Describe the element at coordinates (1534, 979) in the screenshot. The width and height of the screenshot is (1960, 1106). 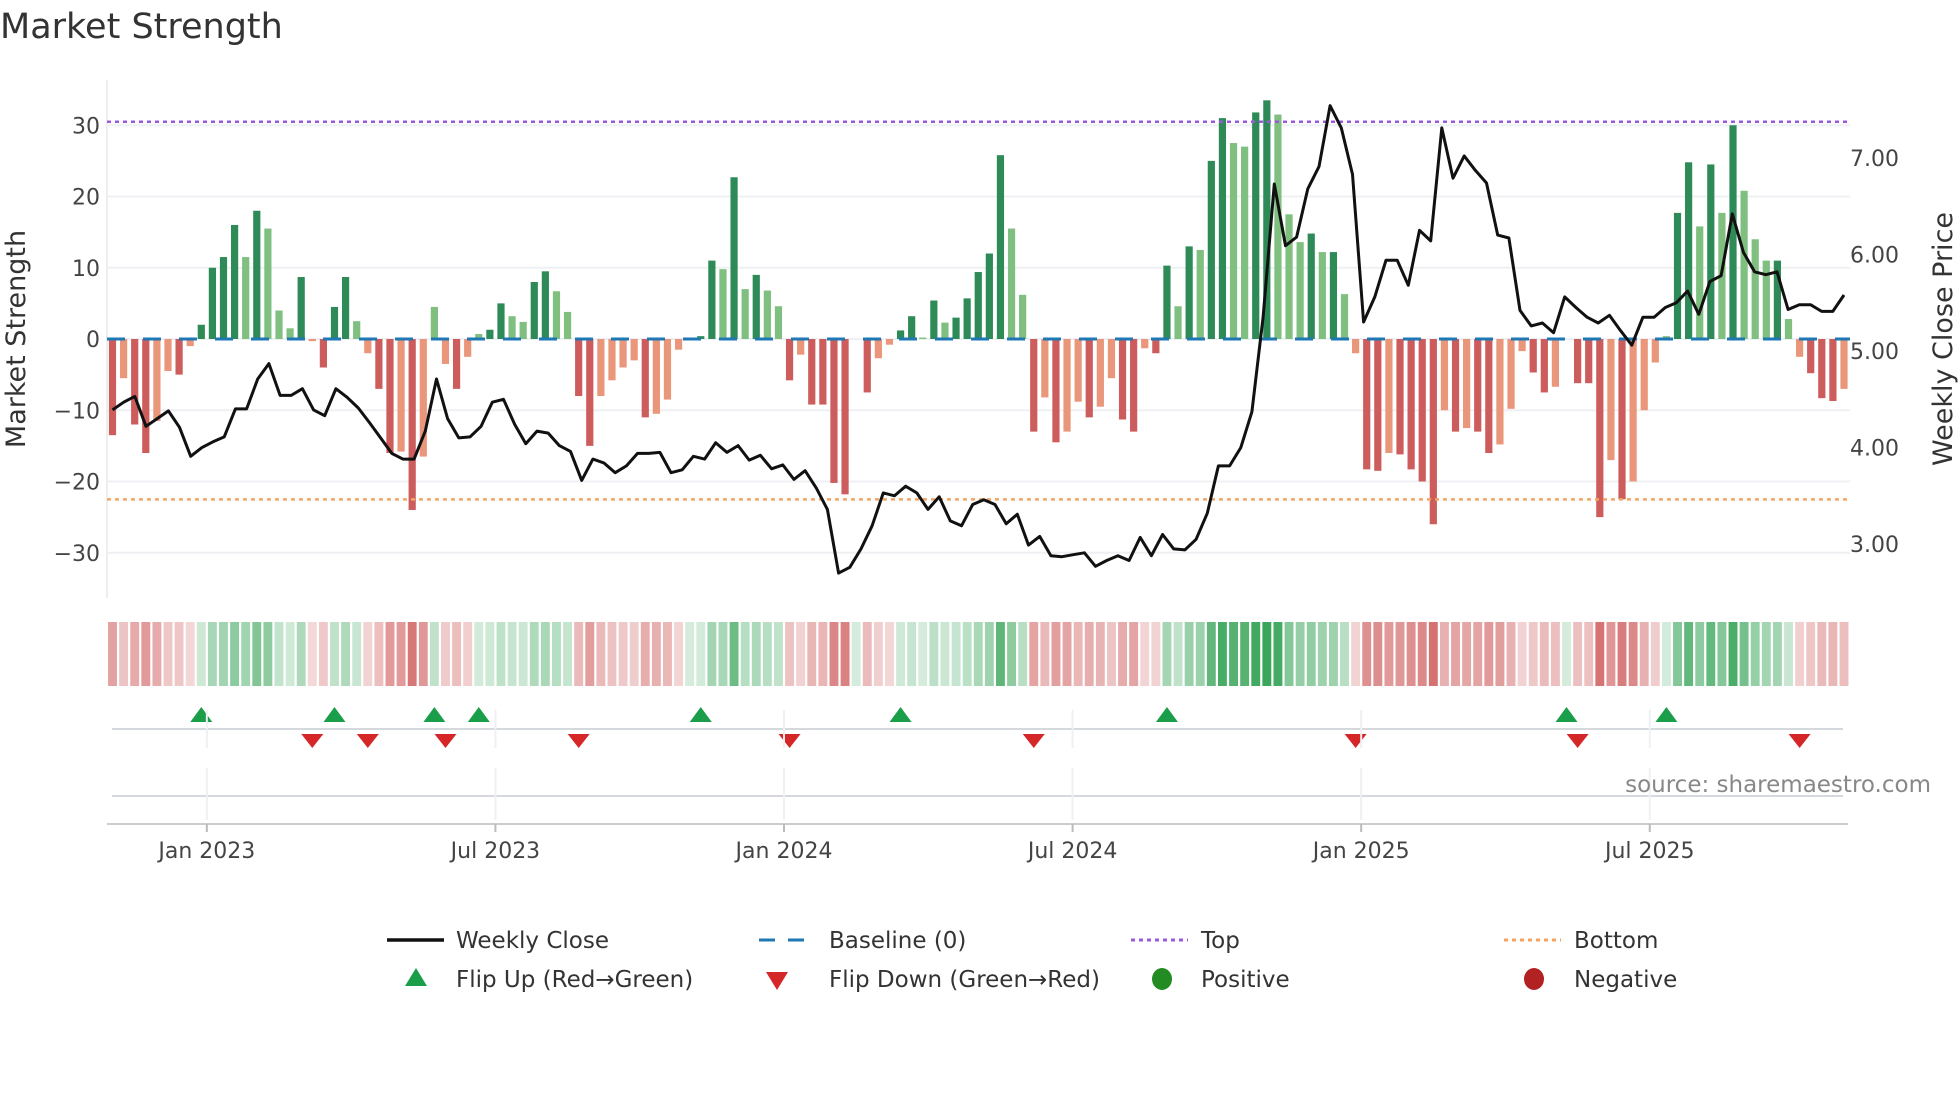
I see `legend-negative-icon` at that location.